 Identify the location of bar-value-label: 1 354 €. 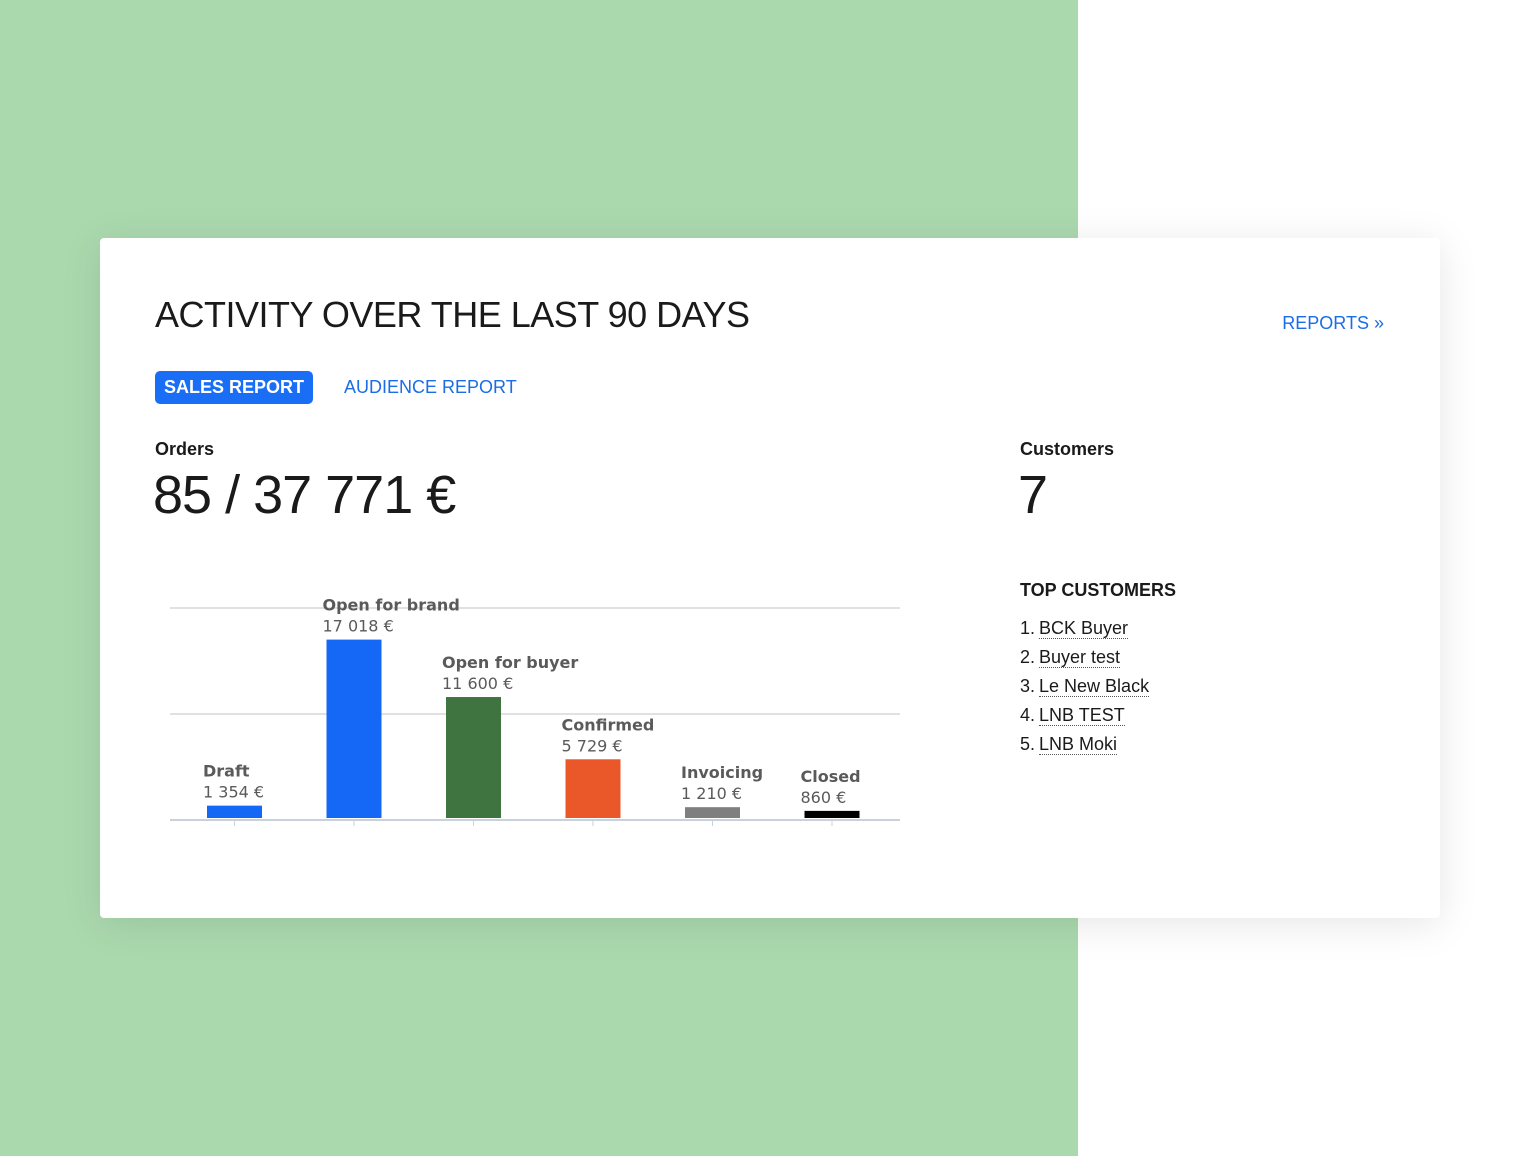
(233, 792).